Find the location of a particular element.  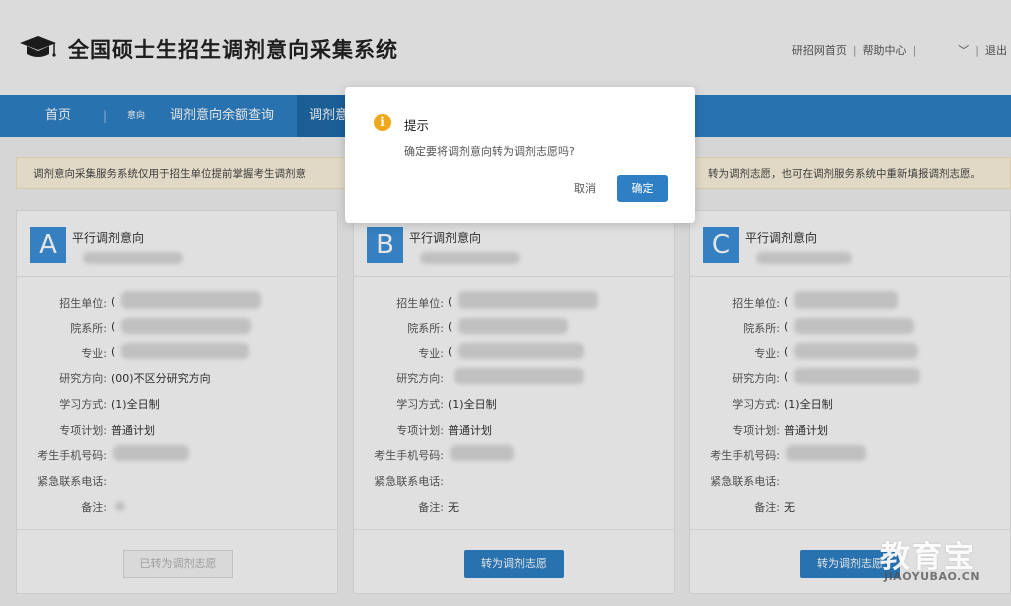

info-icon: i is located at coordinates (382, 122).